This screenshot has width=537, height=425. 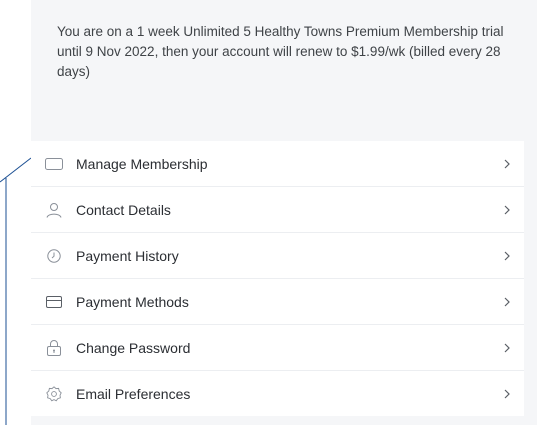 I want to click on menu-item-label: Email Preferences, so click(x=133, y=393).